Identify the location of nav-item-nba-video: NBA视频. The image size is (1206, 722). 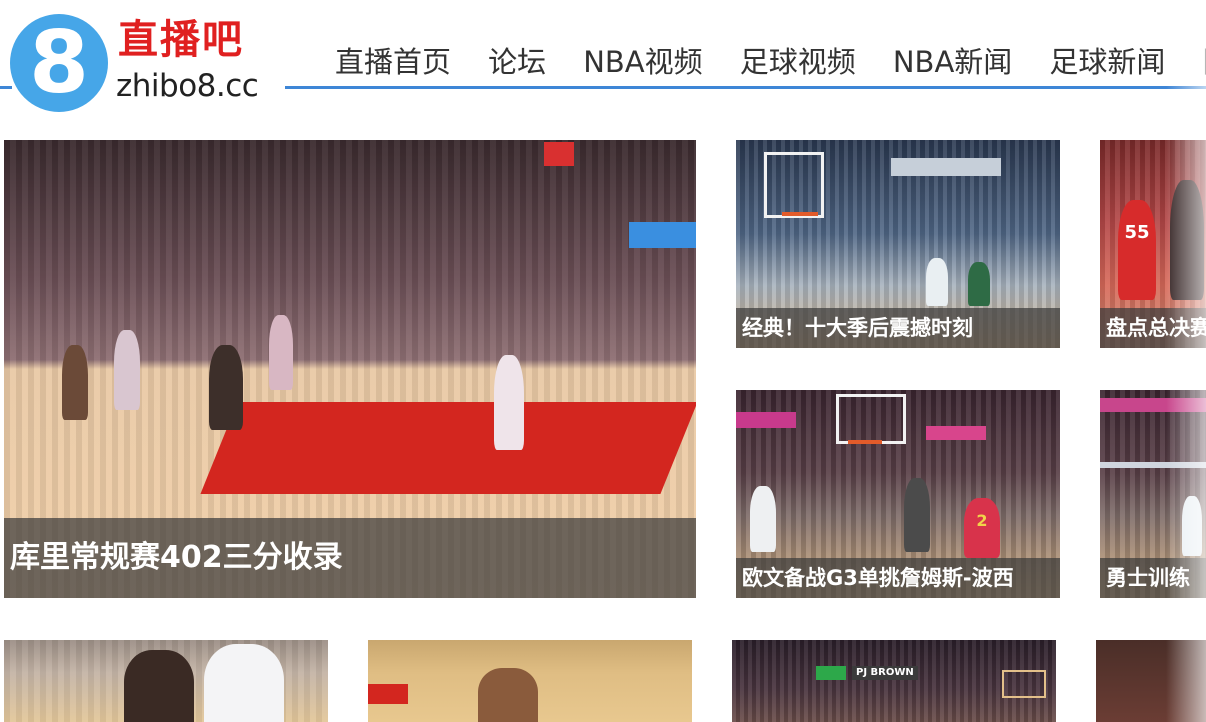
(642, 62).